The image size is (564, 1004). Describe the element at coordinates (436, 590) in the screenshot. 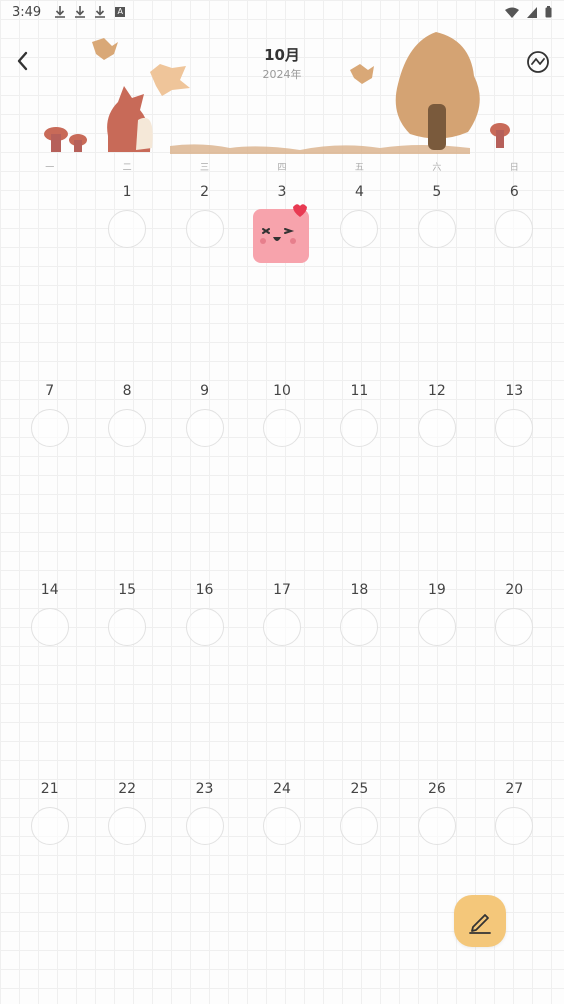

I see `day-number: 19` at that location.